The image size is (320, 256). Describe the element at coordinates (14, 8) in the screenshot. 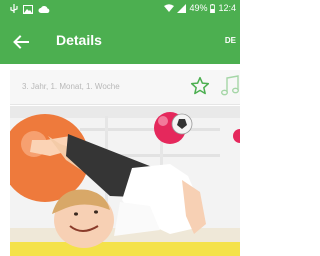

I see `usb-icon` at that location.